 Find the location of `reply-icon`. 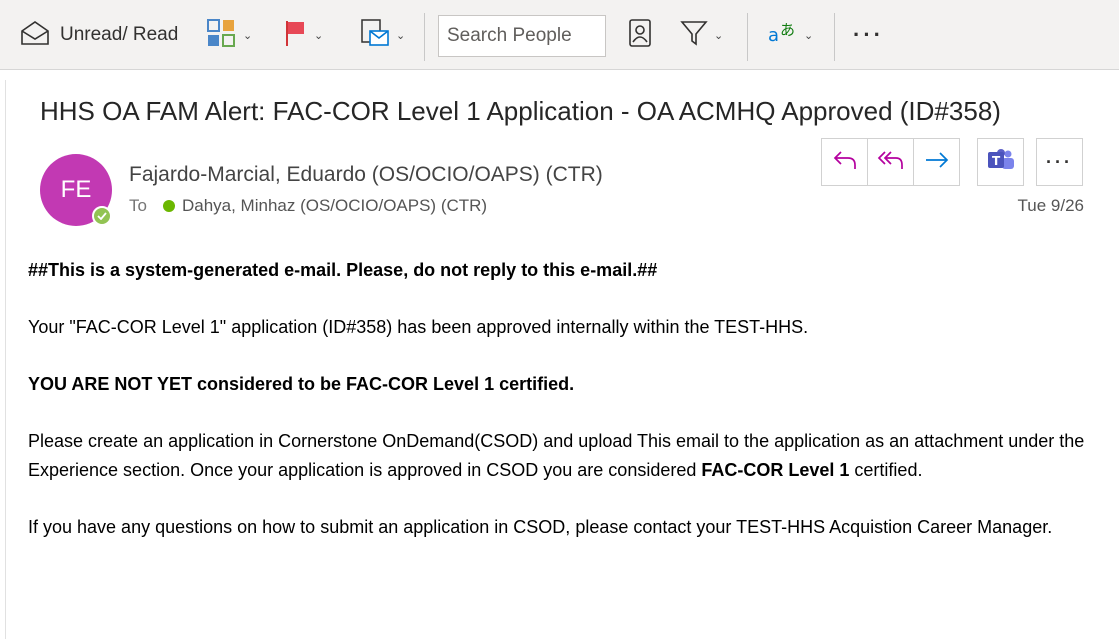

reply-icon is located at coordinates (845, 162).